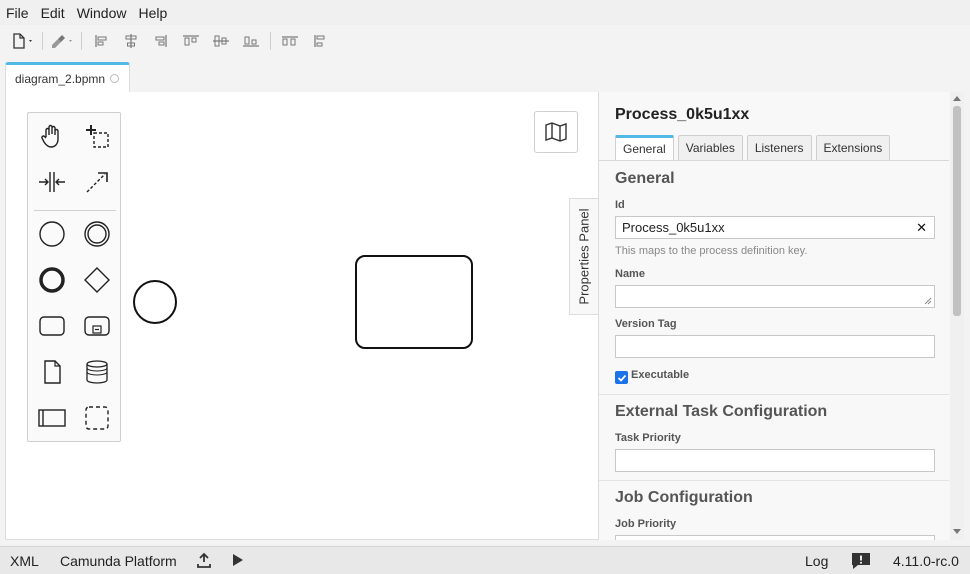 The image size is (970, 574). I want to click on lasso-icon, so click(97, 136).